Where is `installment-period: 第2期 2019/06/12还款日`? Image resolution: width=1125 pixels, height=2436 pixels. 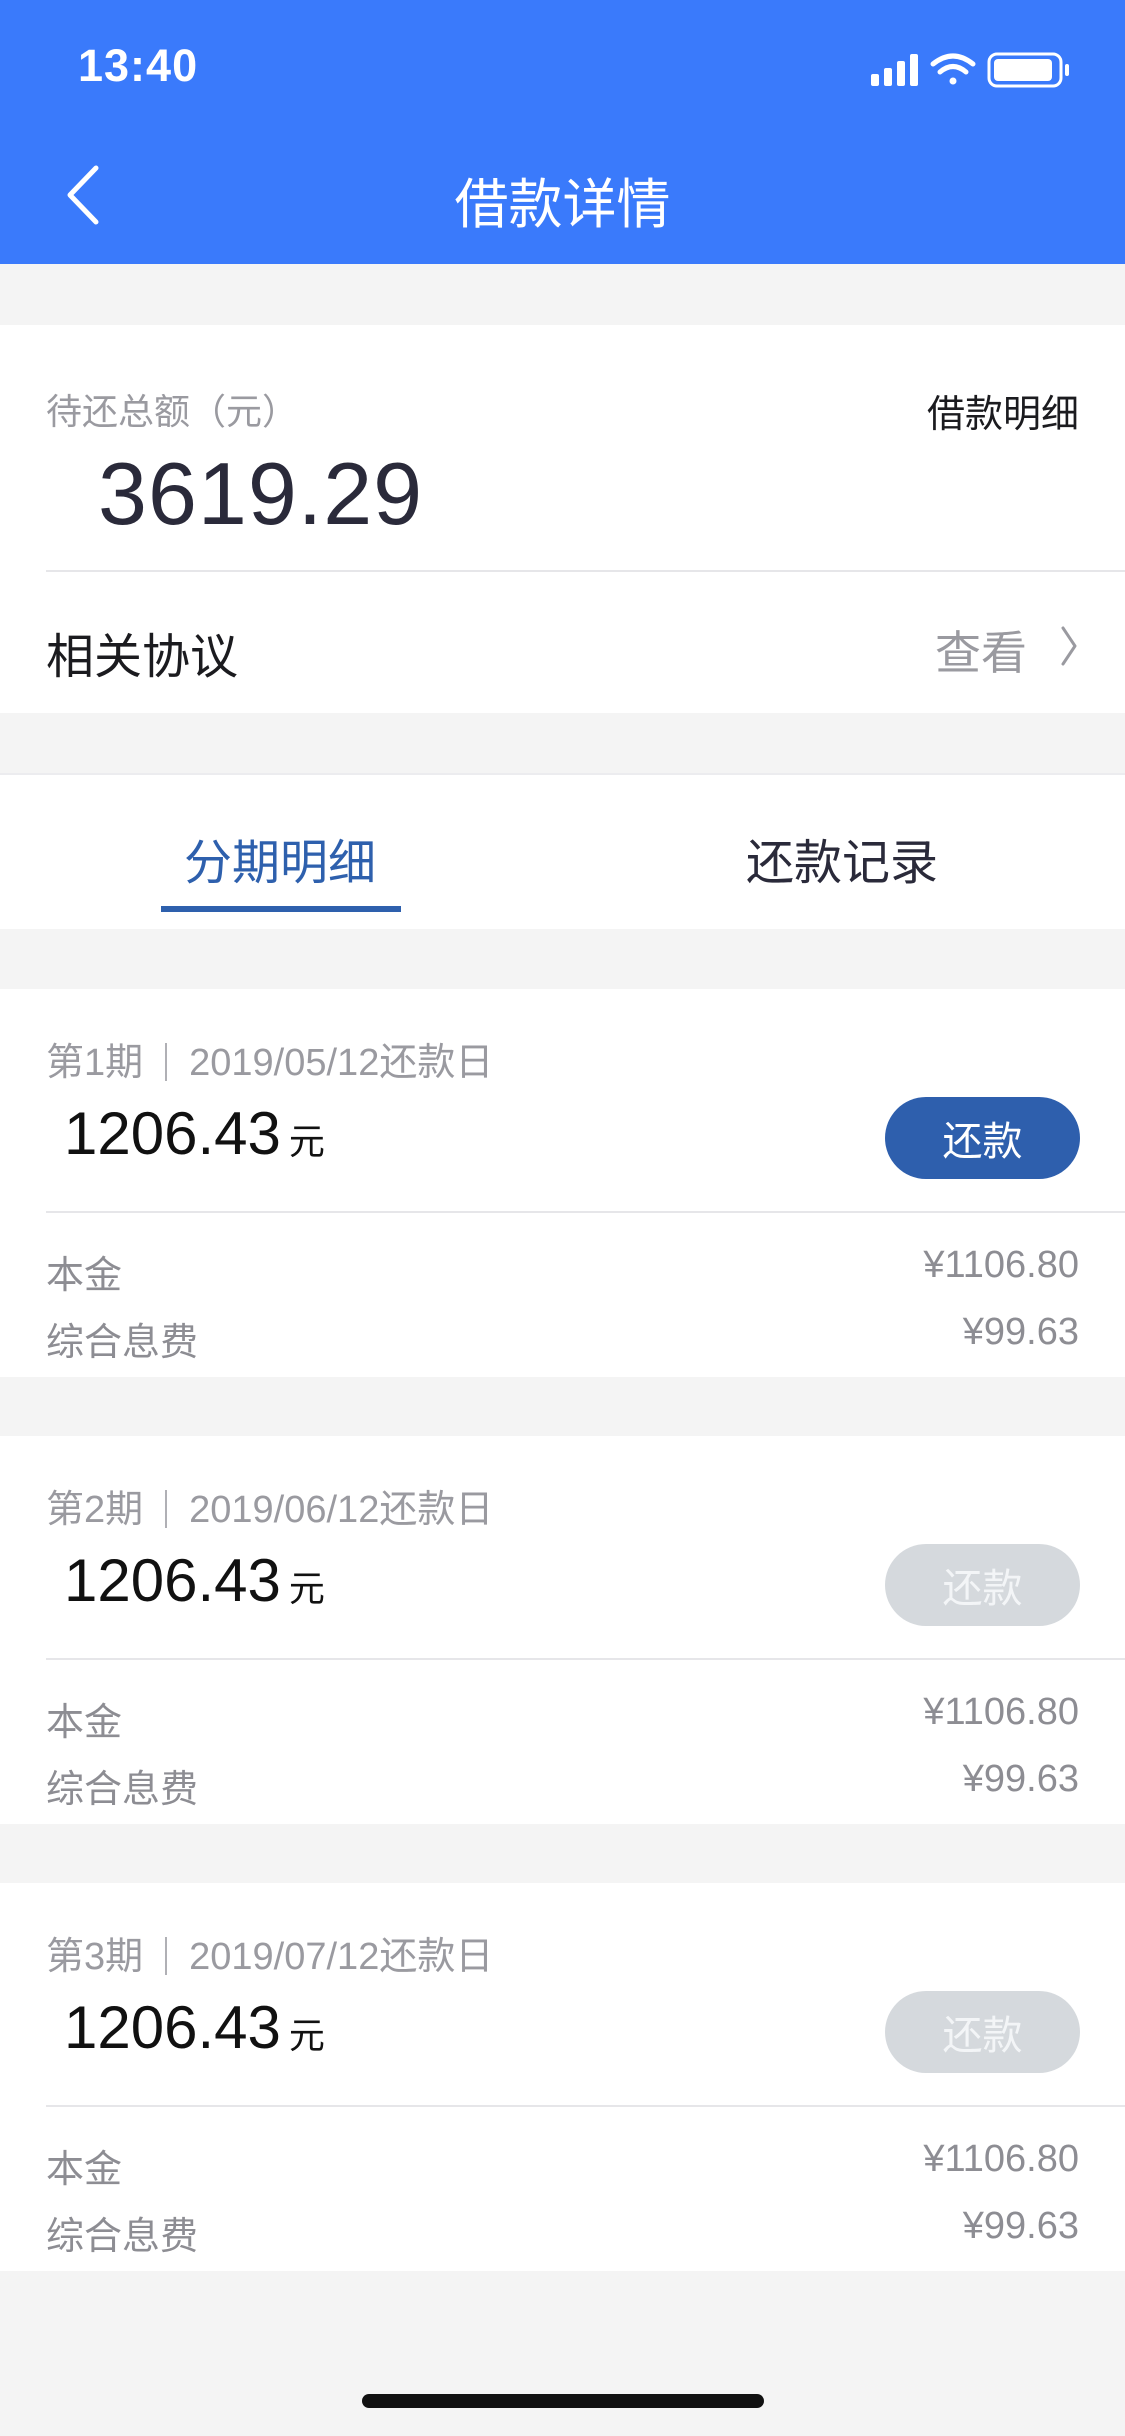
installment-period: 第2期 2019/06/12还款日 is located at coordinates (269, 1505).